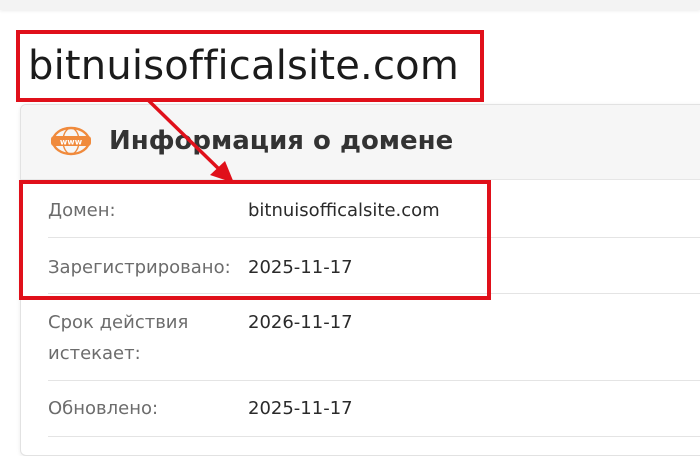 The image size is (700, 456). I want to click on row-label: Срок действия истекает:, so click(118, 338).